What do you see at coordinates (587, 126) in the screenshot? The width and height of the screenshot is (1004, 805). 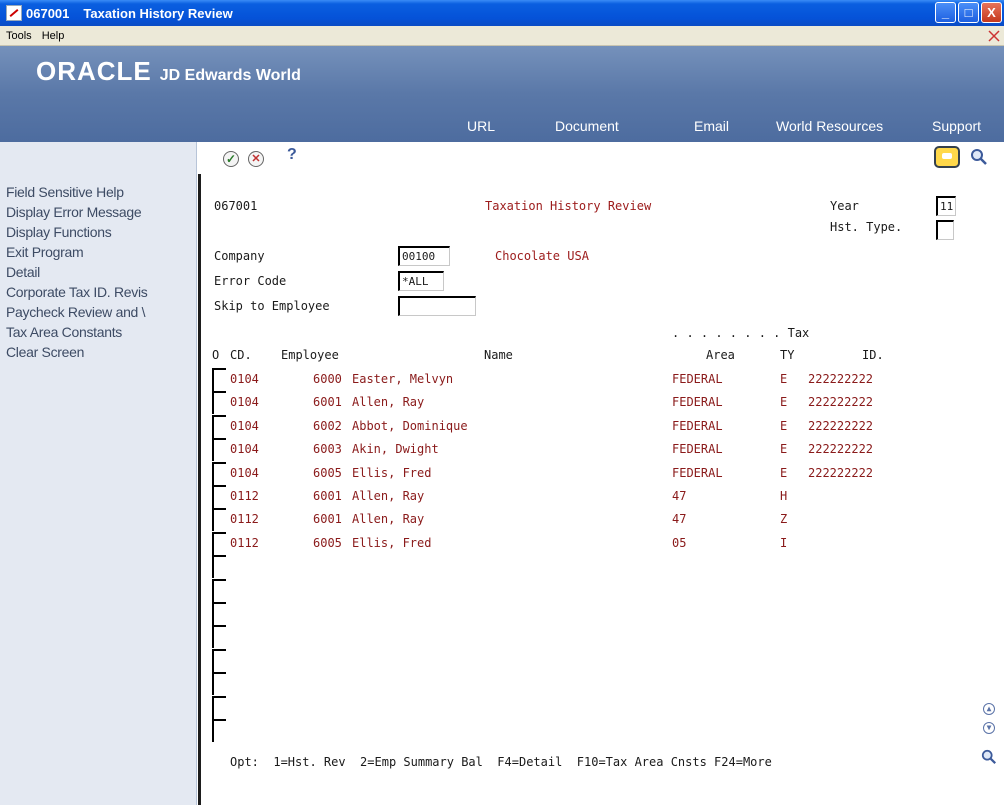 I see `banner-link-document: Document` at bounding box center [587, 126].